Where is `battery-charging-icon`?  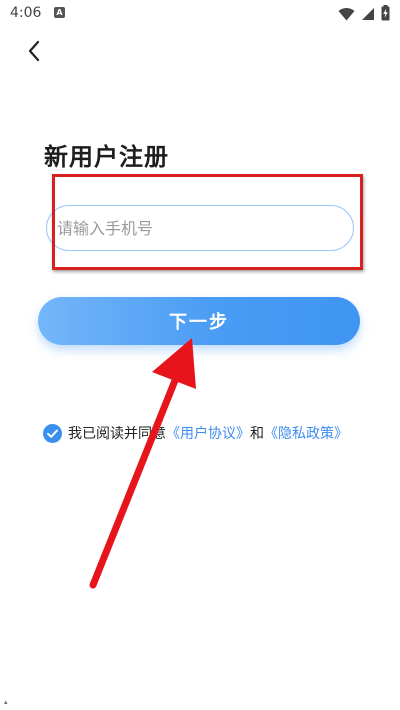
battery-charging-icon is located at coordinates (385, 15).